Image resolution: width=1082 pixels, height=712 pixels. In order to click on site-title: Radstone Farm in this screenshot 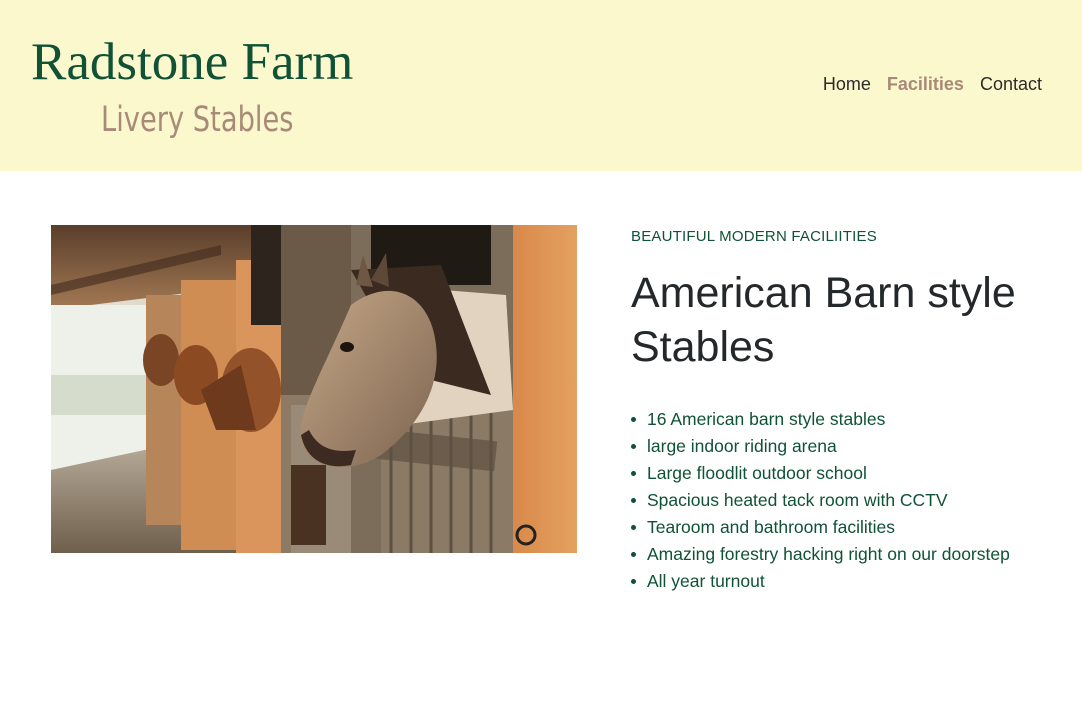, I will do `click(192, 62)`.